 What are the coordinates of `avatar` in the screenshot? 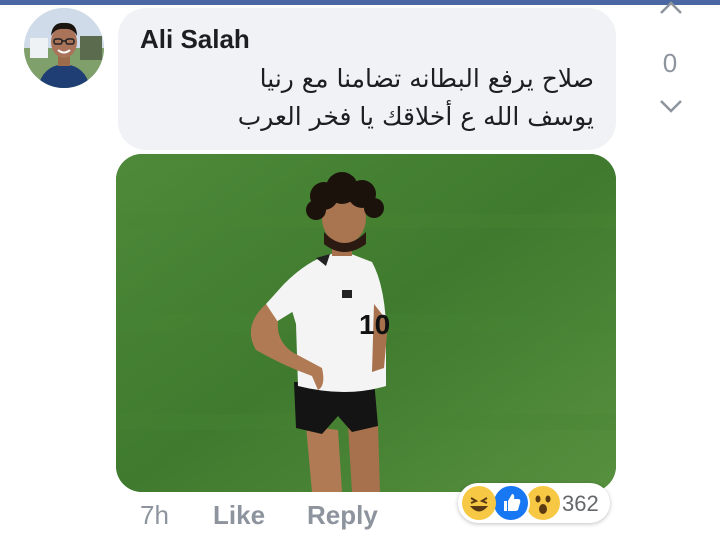 It's located at (64, 48).